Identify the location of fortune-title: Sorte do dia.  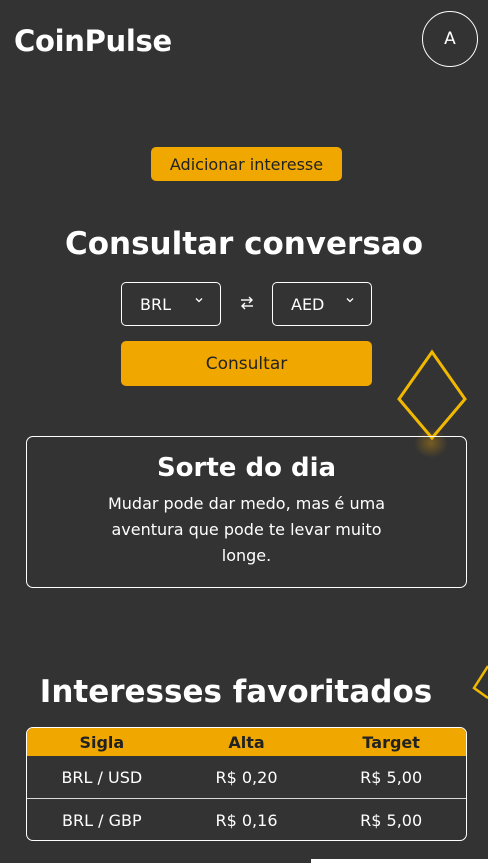
(246, 468).